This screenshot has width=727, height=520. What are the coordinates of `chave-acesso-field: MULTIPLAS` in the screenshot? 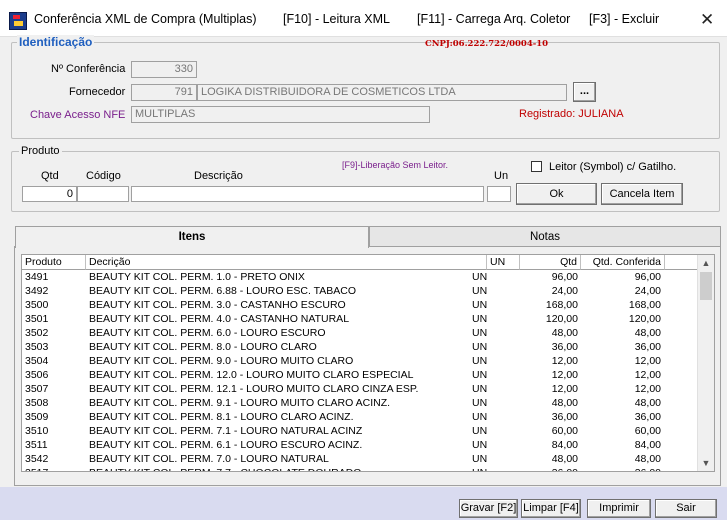 It's located at (280, 114).